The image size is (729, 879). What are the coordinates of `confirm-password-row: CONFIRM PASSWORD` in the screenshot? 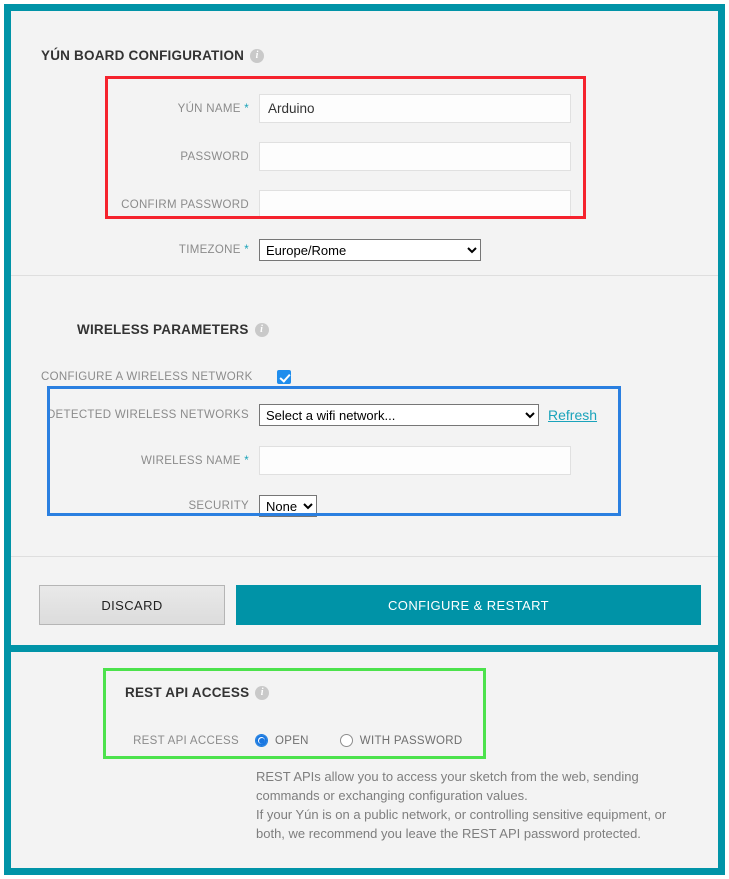 It's located at (361, 204).